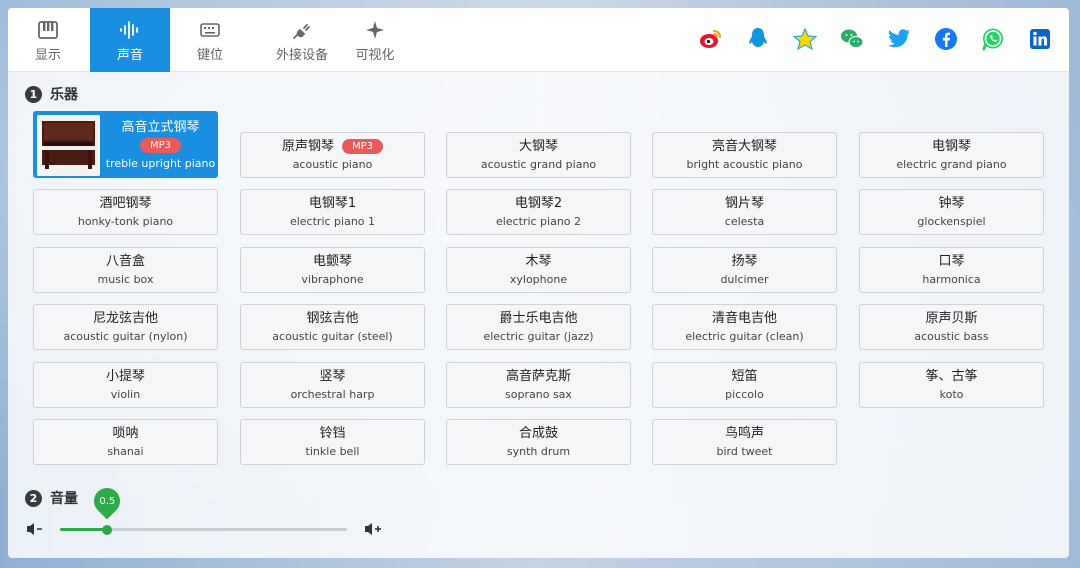  I want to click on instrument-card: 酒吧钢琴 honky-tonk piano, so click(125, 212).